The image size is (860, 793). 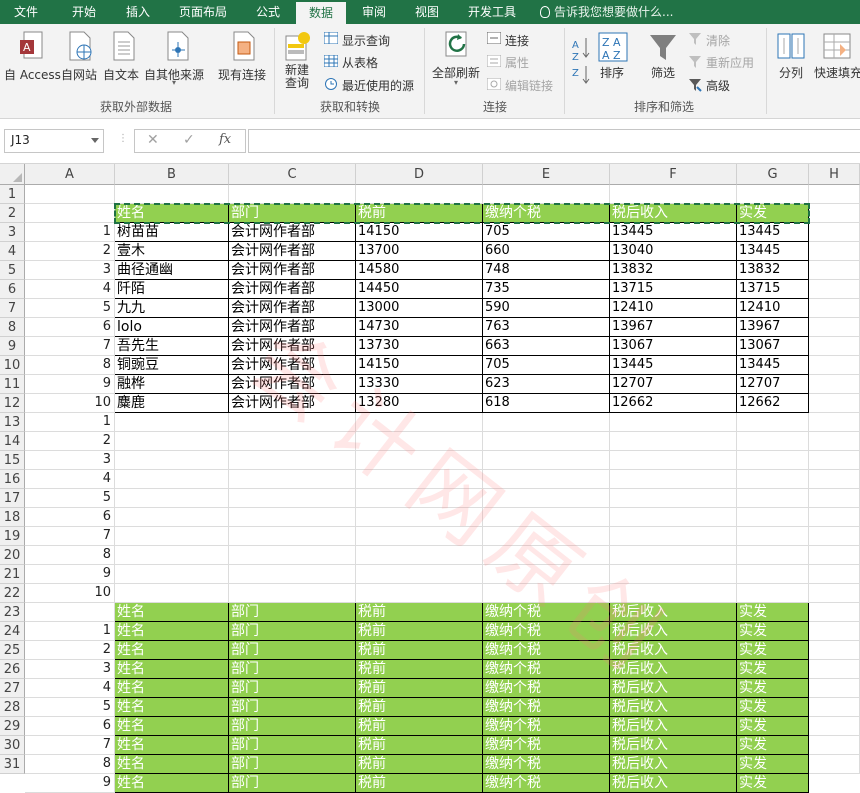 What do you see at coordinates (70, 460) in the screenshot?
I see `helper-number-cell: 3` at bounding box center [70, 460].